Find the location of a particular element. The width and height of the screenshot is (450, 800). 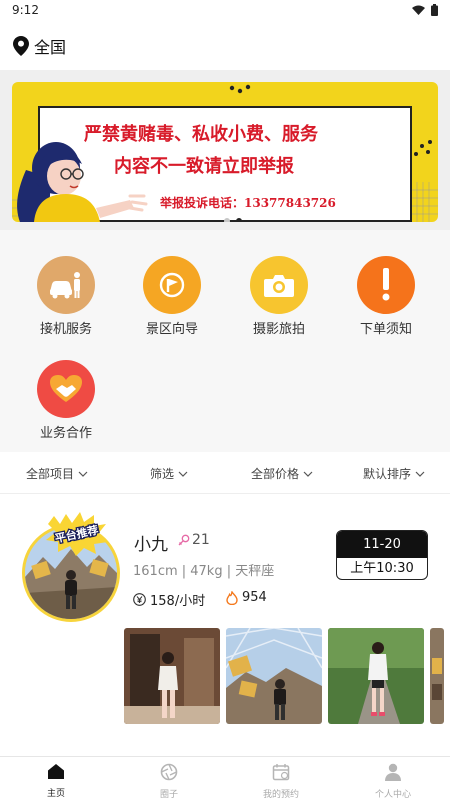

filter-label: 全部价格 is located at coordinates (275, 474).